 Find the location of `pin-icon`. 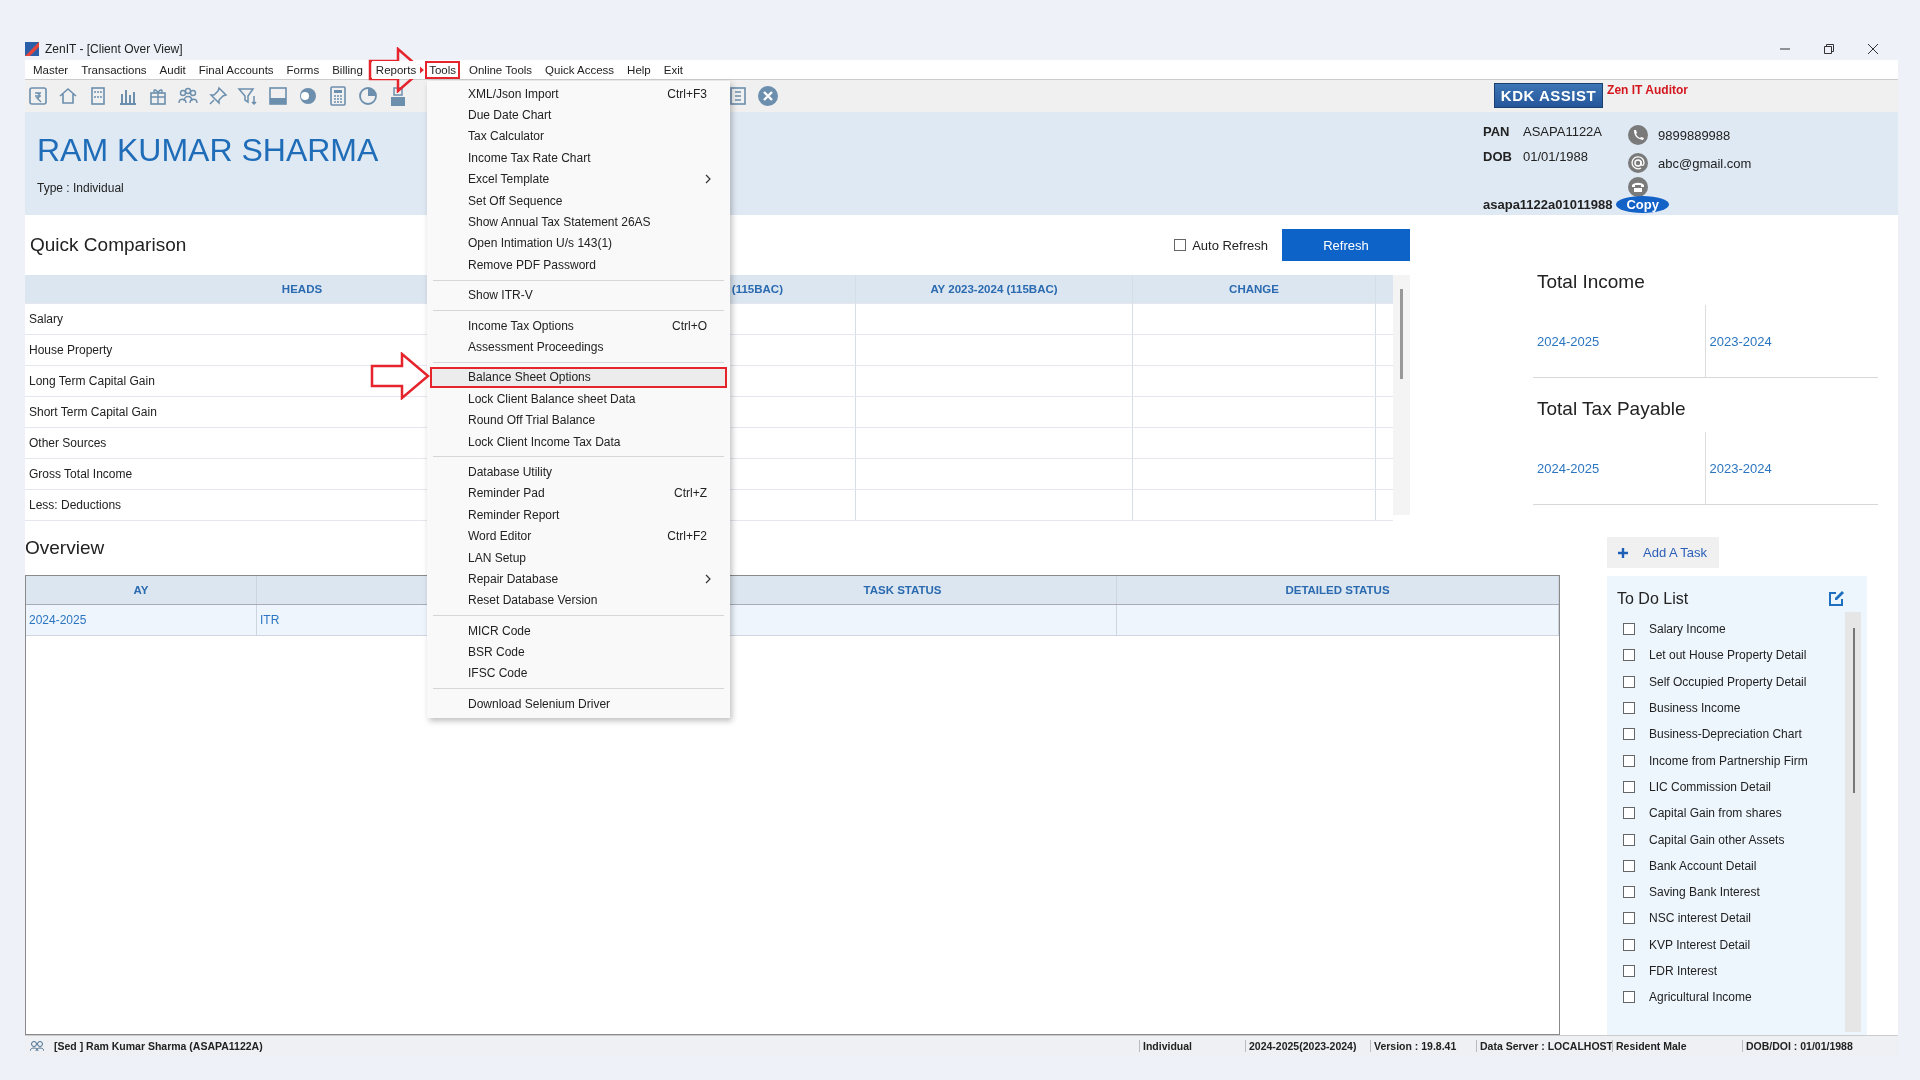

pin-icon is located at coordinates (218, 96).